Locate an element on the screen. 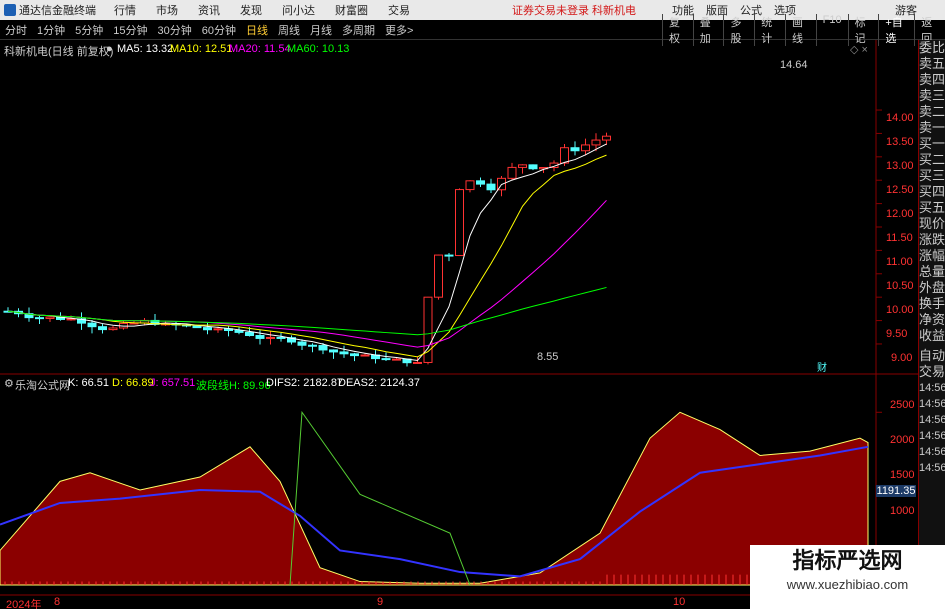  sidebar-item-volume: 总量 is located at coordinates (932, 272).